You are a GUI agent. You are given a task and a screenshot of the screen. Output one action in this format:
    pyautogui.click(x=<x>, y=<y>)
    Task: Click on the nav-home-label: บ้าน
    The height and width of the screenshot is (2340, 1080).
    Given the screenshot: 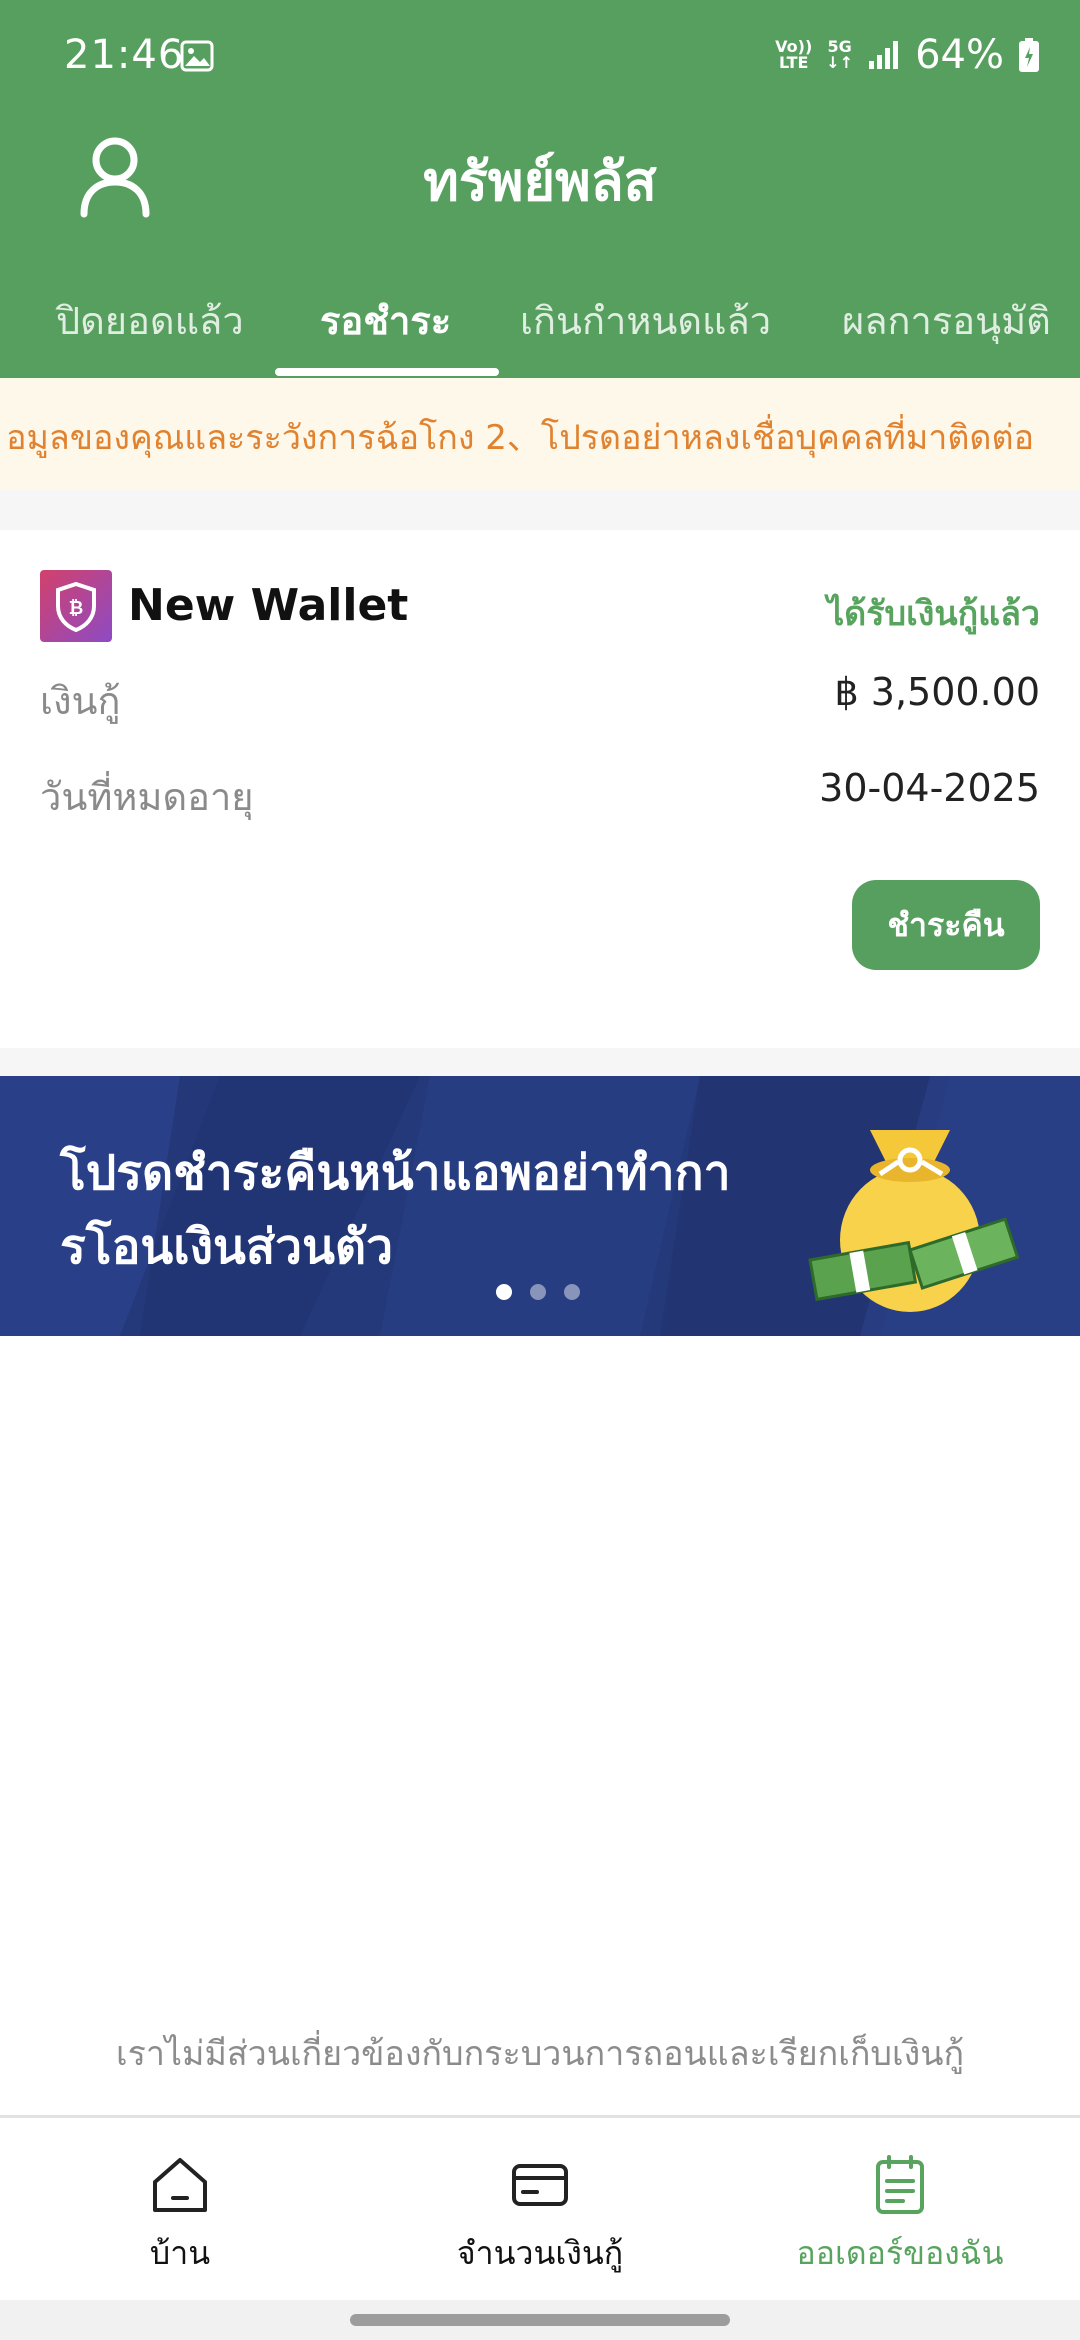 What is the action you would take?
    pyautogui.click(x=180, y=2253)
    